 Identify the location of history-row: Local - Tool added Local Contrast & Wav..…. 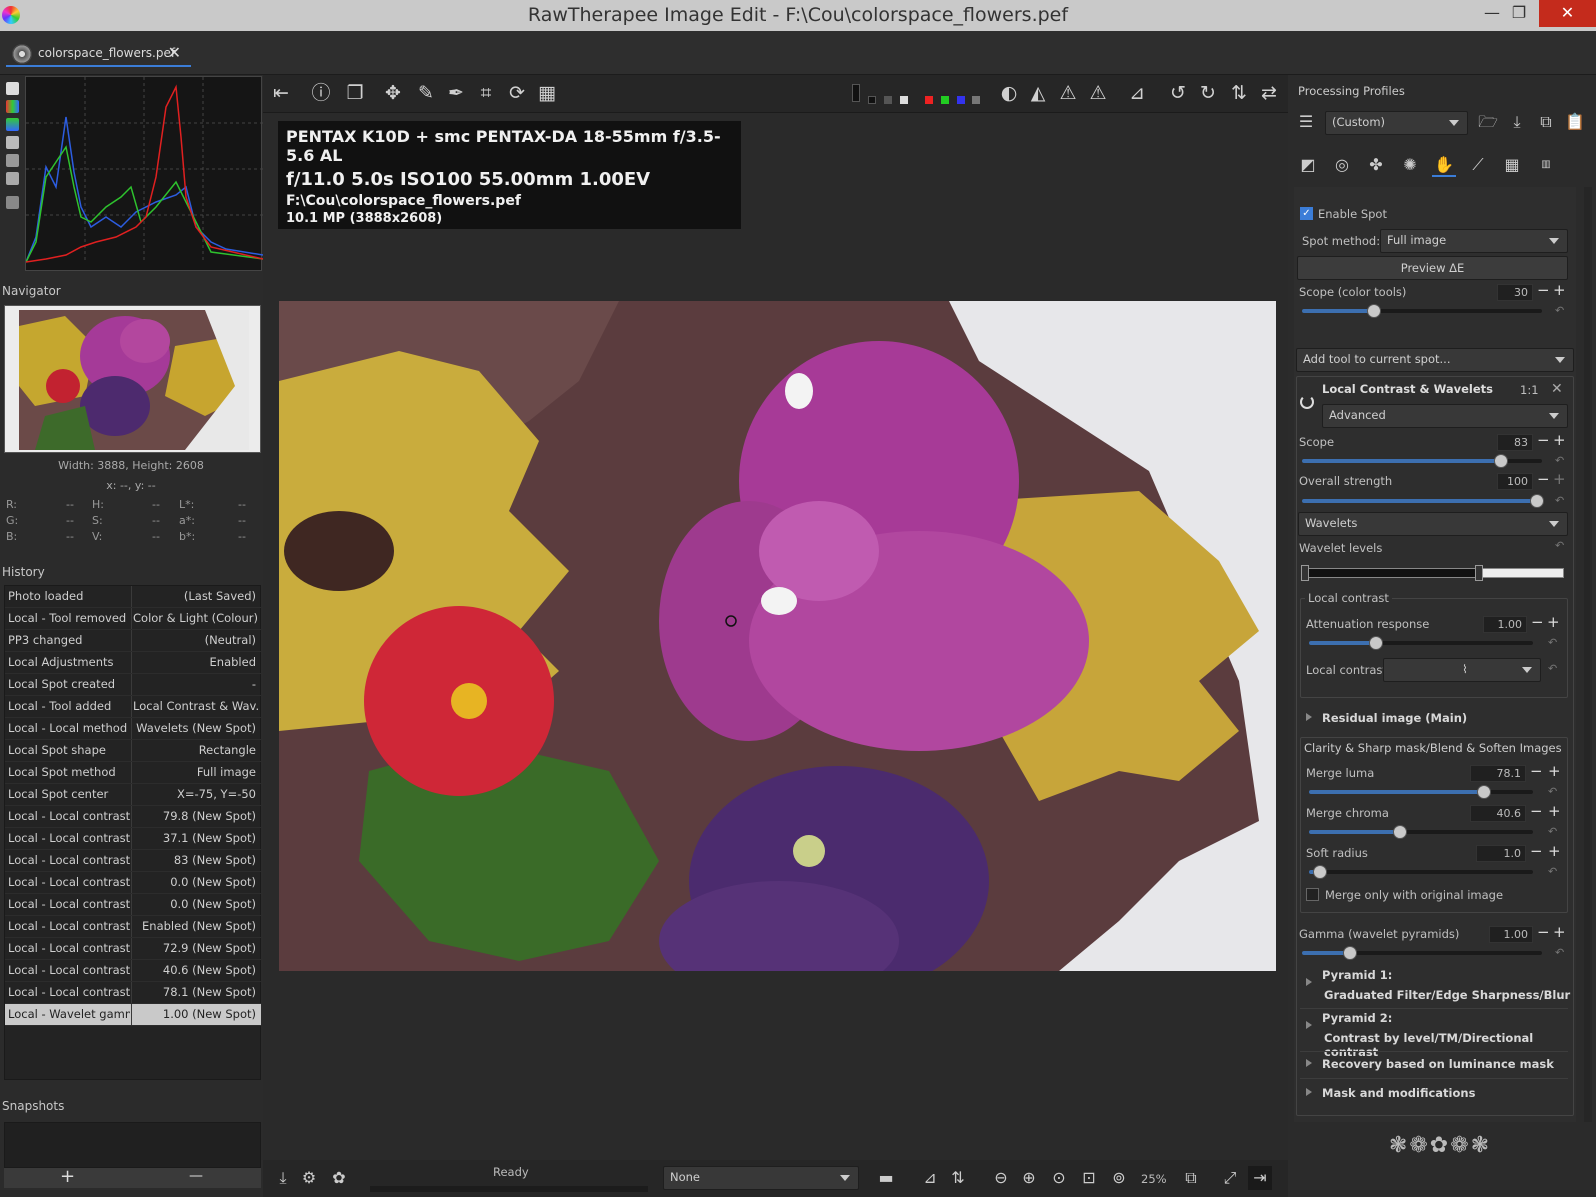
(133, 707).